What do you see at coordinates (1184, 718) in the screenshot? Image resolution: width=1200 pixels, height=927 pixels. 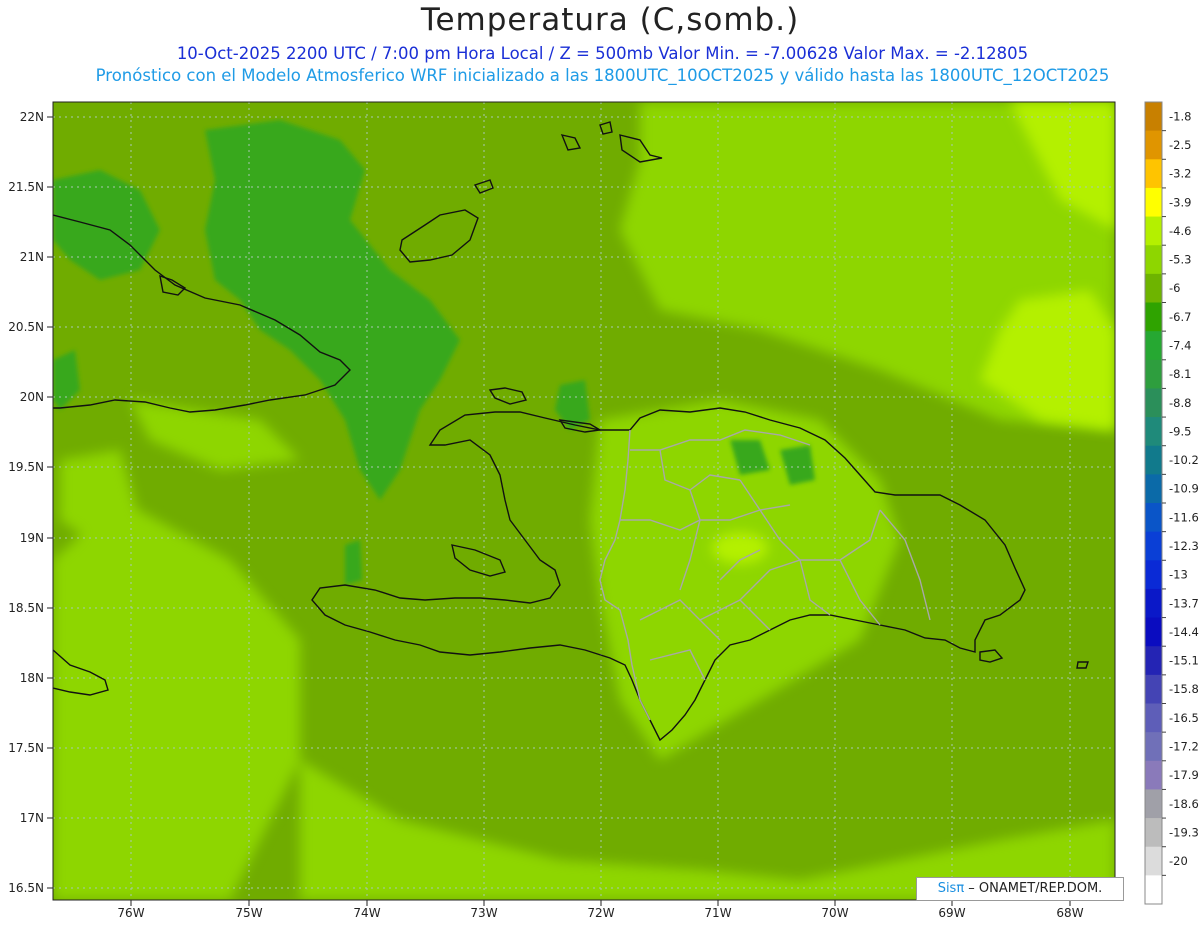 I see `colorbar-label: -16.5` at bounding box center [1184, 718].